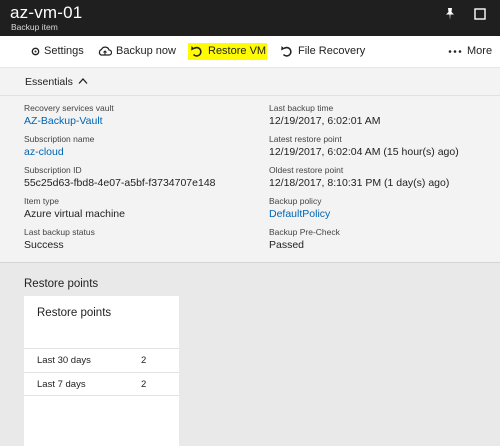 The image size is (500, 446). I want to click on field-item-type: Item type Azure virtual machine, so click(74, 208).